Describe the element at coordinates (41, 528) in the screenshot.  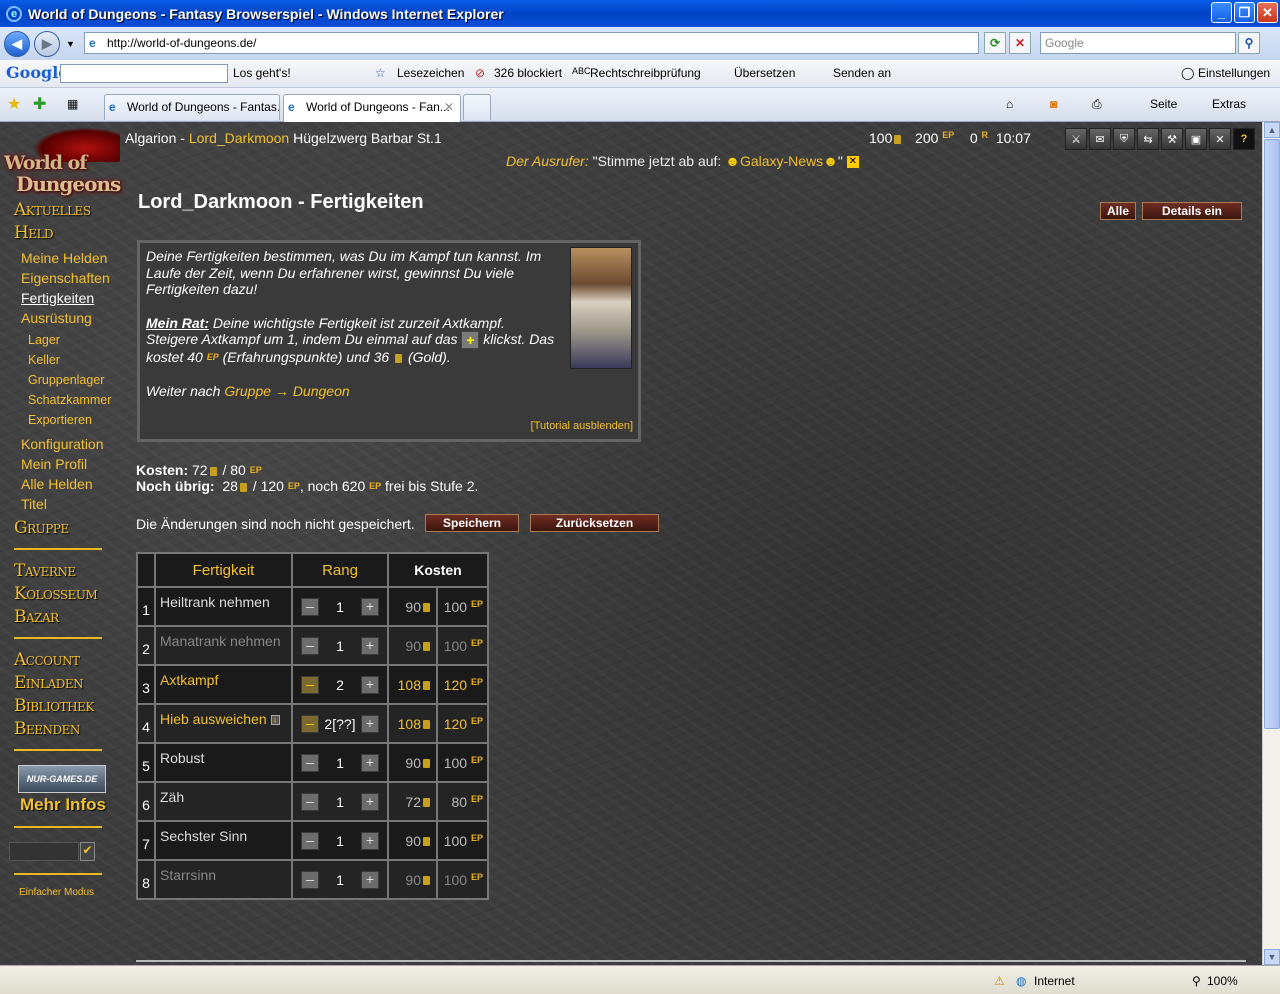
I see `sidebar-item-gruppe: Gruppe` at that location.